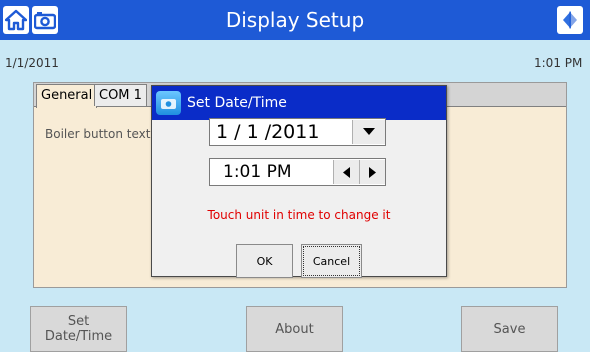 The height and width of the screenshot is (352, 590). Describe the element at coordinates (268, 132) in the screenshot. I see `date-value: 1 / 1 /2011` at that location.